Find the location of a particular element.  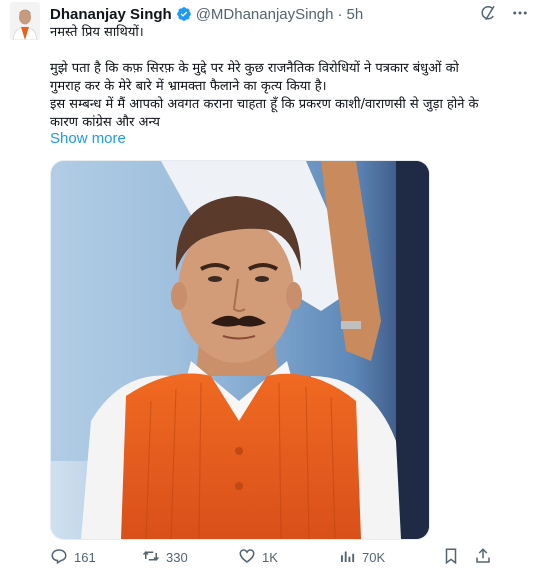

repost-icon is located at coordinates (151, 557).